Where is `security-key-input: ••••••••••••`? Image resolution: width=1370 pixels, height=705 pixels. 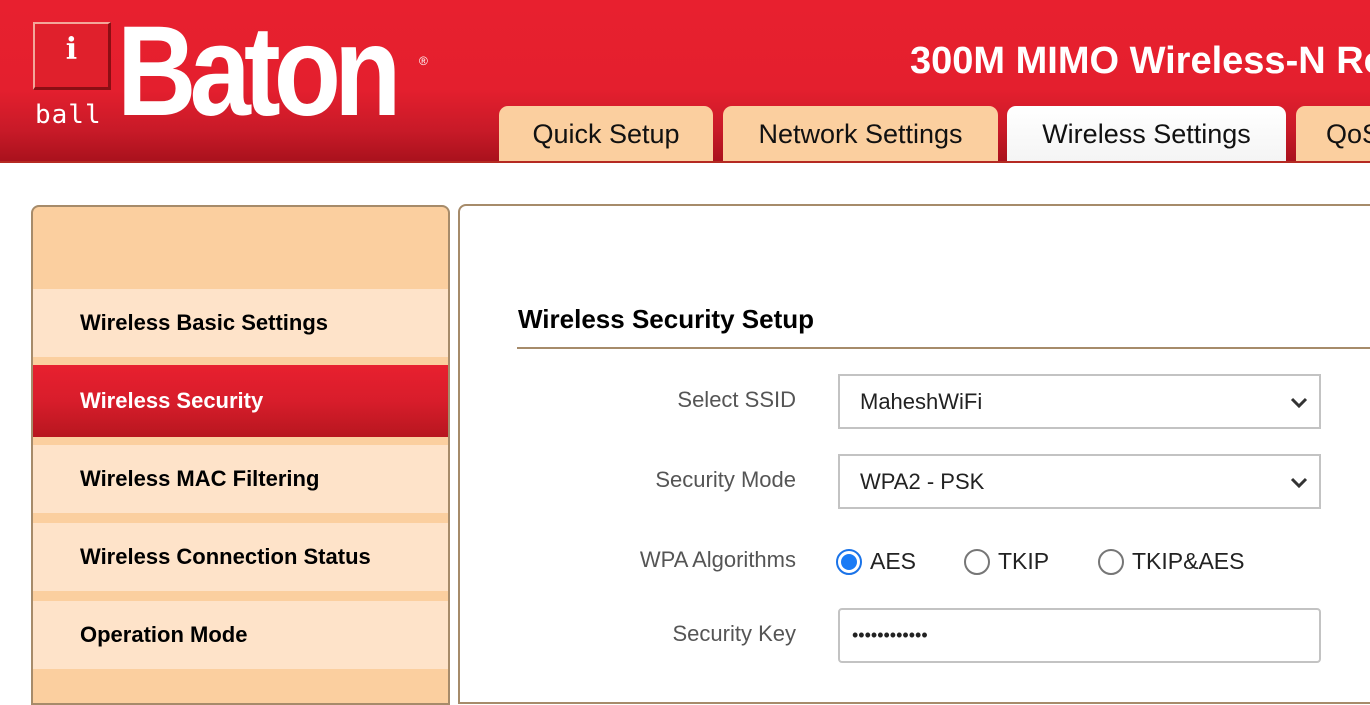 security-key-input: •••••••••••• is located at coordinates (1079, 635).